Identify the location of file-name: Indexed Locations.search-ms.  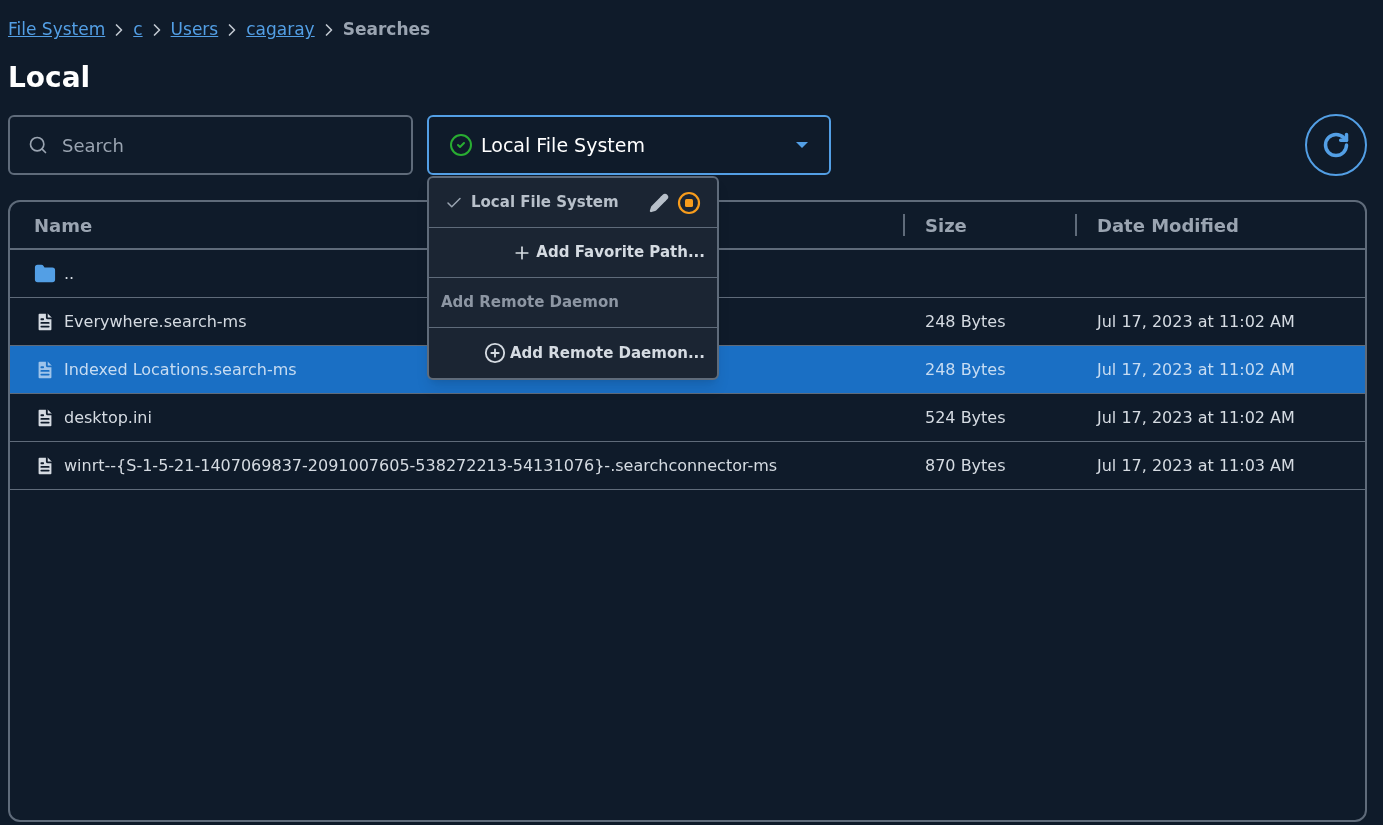
(180, 369).